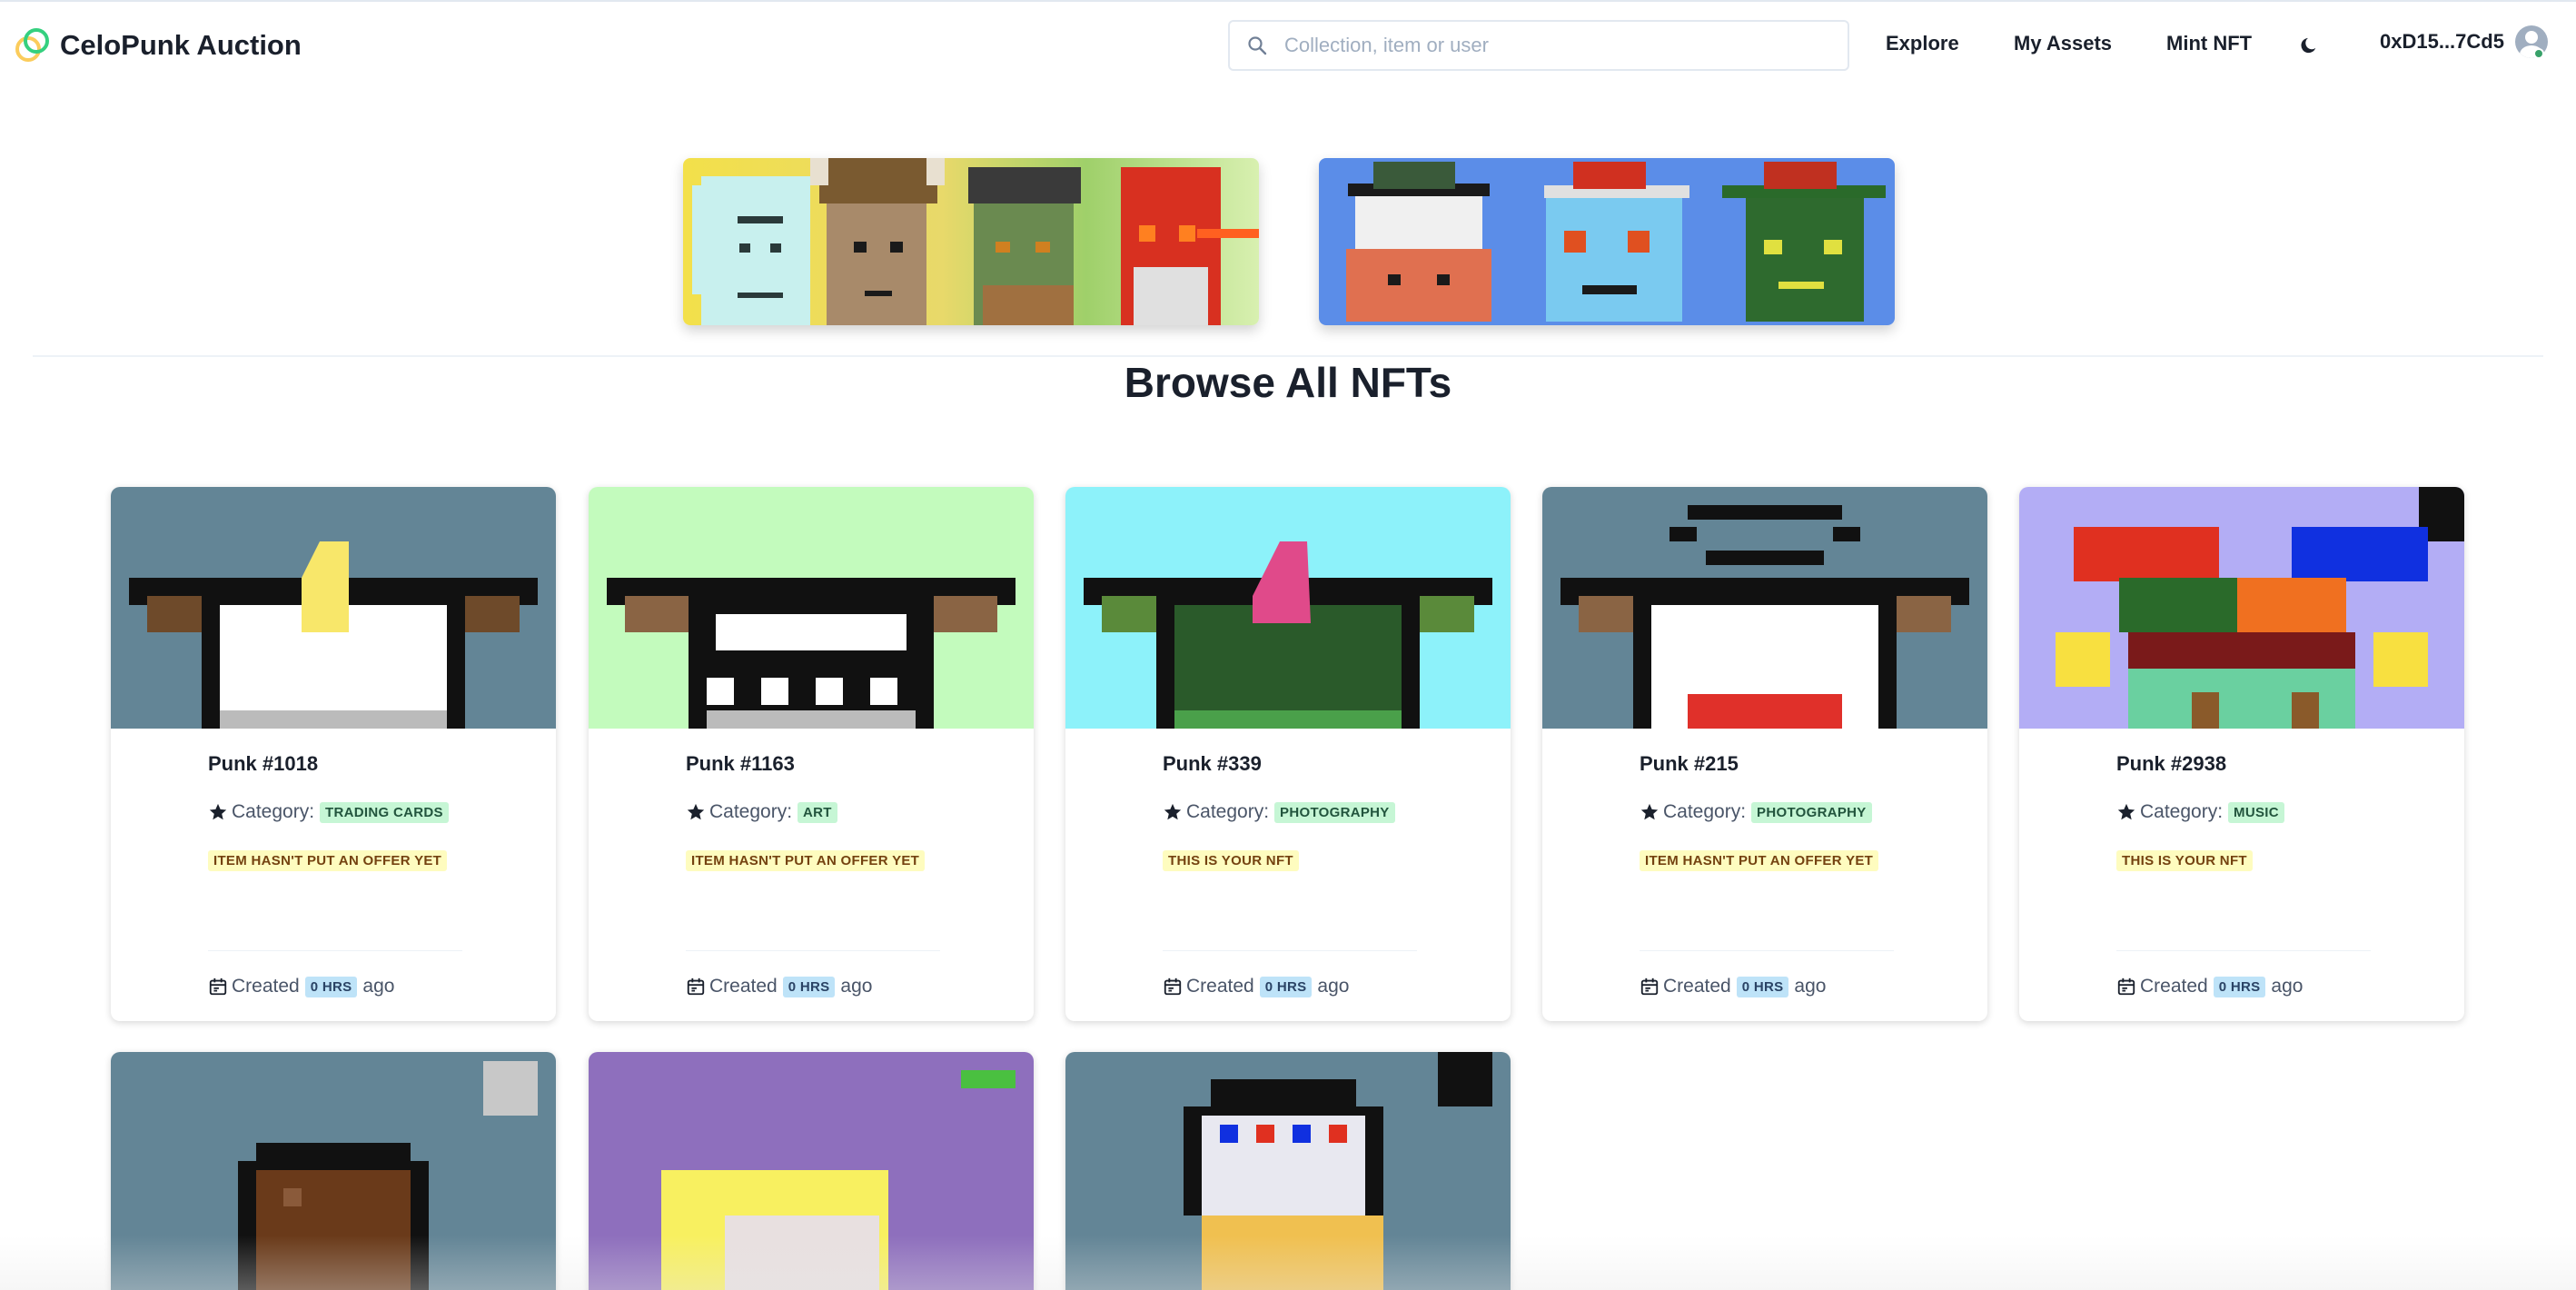 The height and width of the screenshot is (1290, 2576). What do you see at coordinates (2256, 812) in the screenshot?
I see `category-badge: MUSIC` at bounding box center [2256, 812].